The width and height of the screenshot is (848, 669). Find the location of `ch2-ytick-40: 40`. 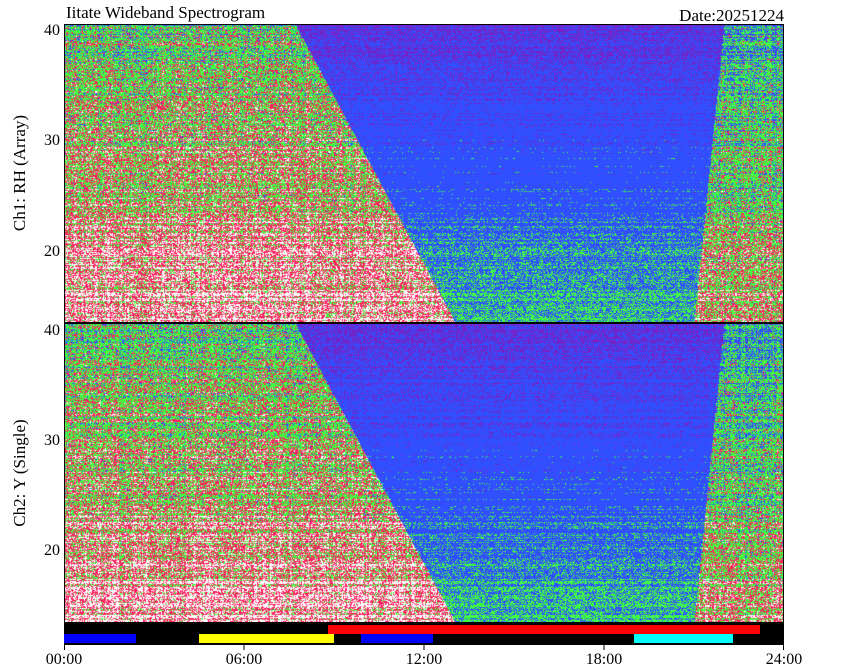

ch2-ytick-40: 40 is located at coordinates (52, 330).